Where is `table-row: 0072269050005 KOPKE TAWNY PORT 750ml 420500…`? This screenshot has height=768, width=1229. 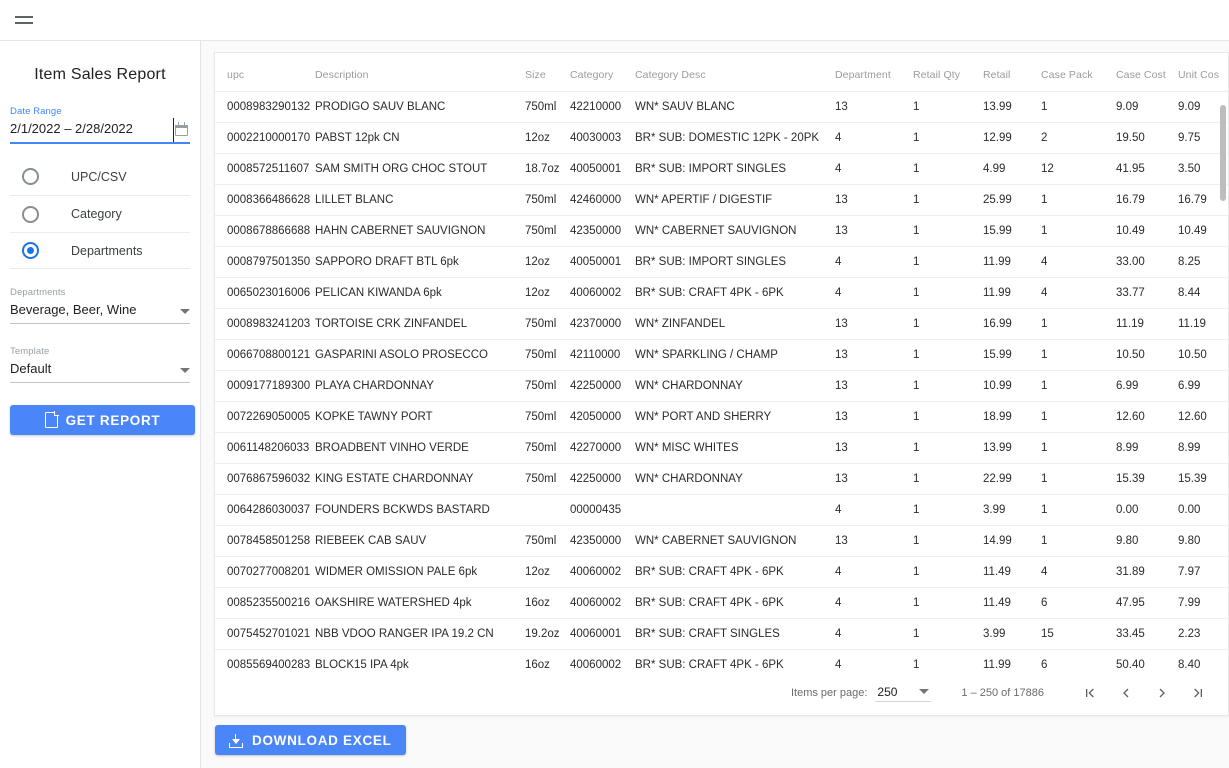
table-row: 0072269050005 KOPKE TAWNY PORT 750ml 420500… is located at coordinates (721, 417).